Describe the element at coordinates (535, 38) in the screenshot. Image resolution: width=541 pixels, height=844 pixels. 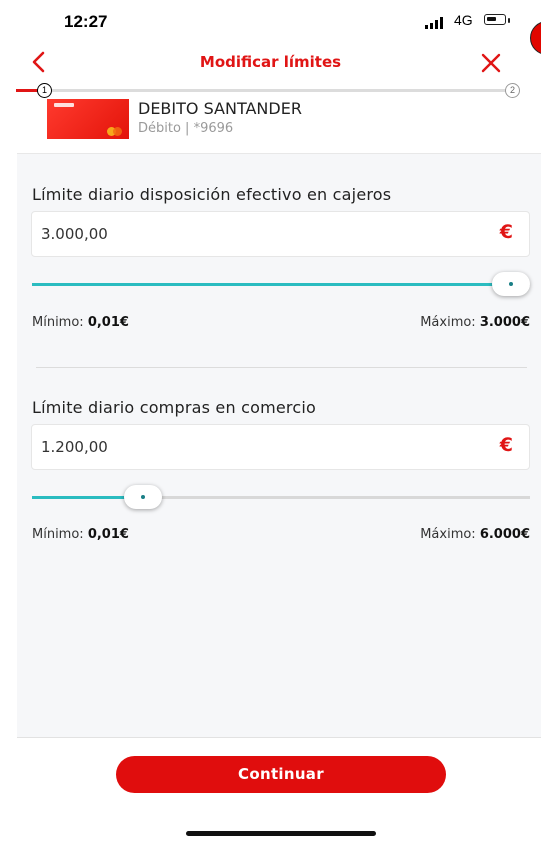
I see `record-indicator-icon` at that location.